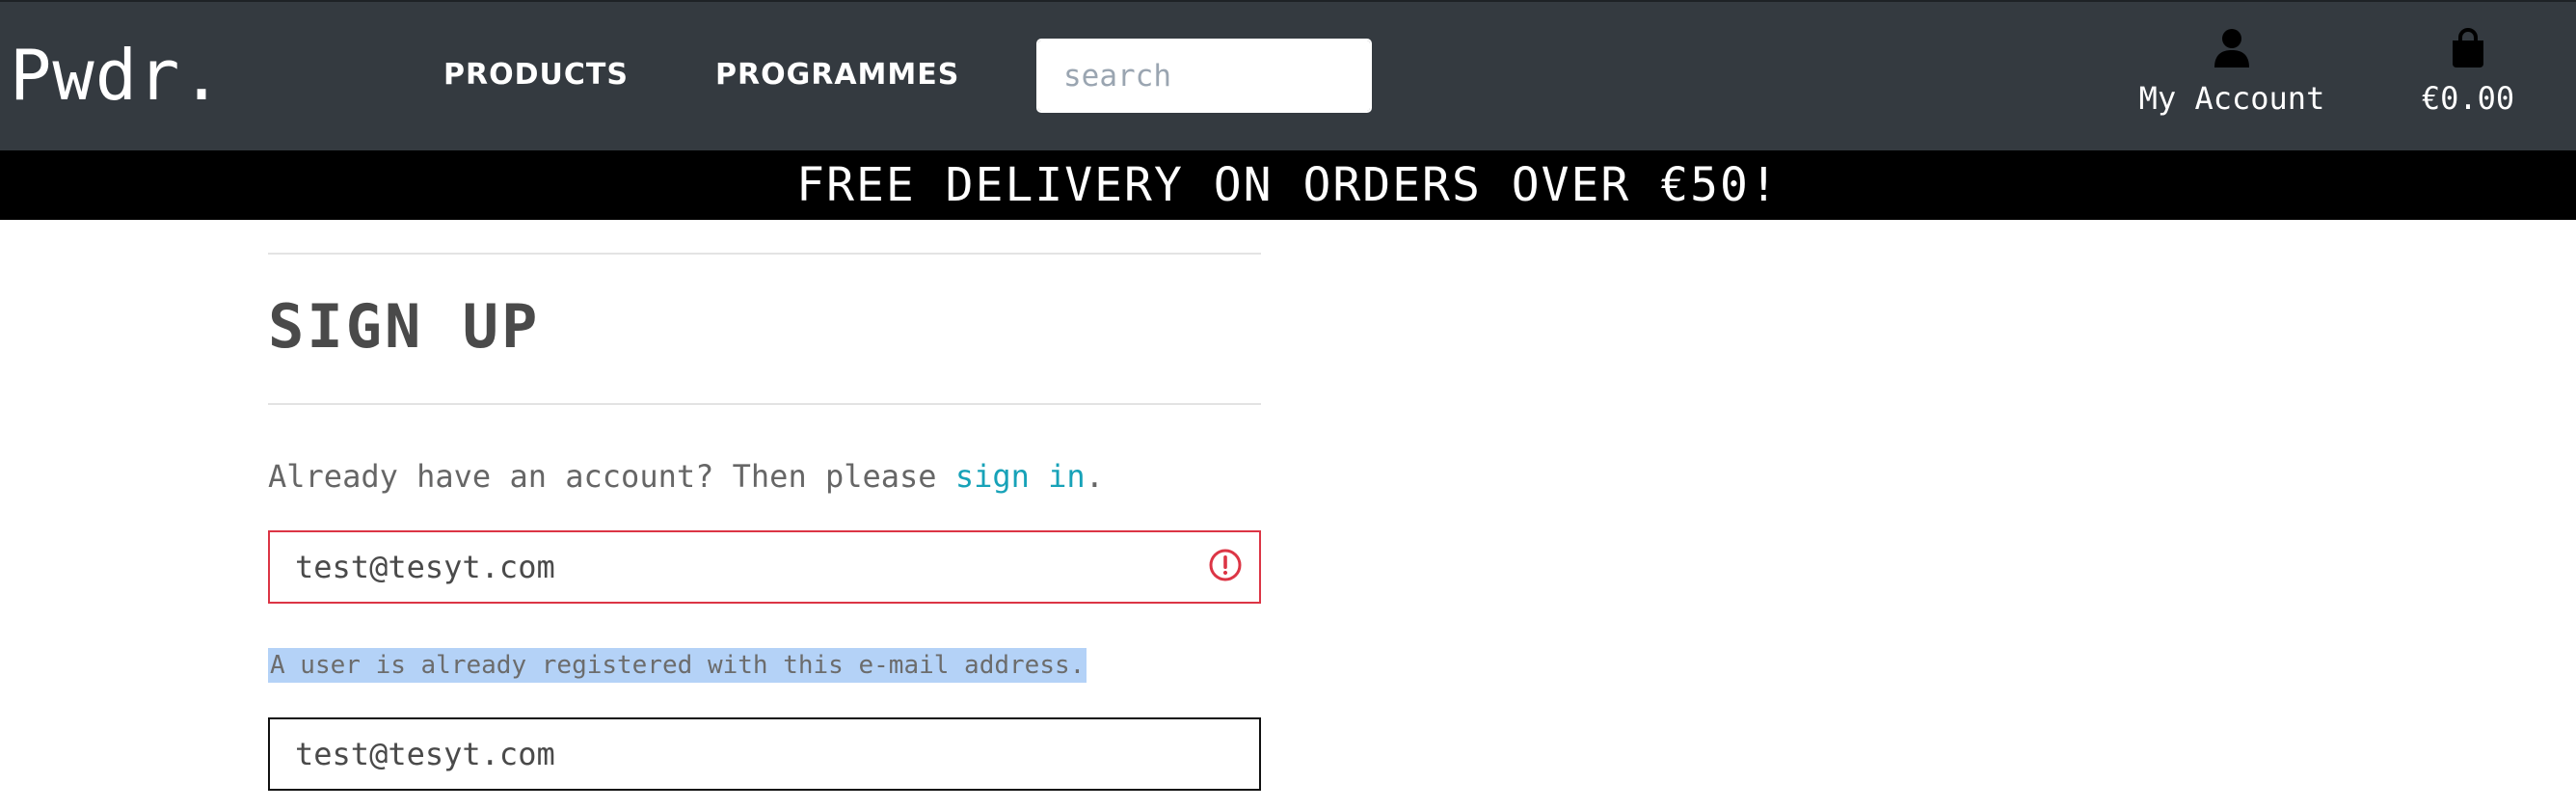 Image resolution: width=2576 pixels, height=810 pixels. Describe the element at coordinates (2232, 98) in the screenshot. I see `my-account-label: My Account` at that location.